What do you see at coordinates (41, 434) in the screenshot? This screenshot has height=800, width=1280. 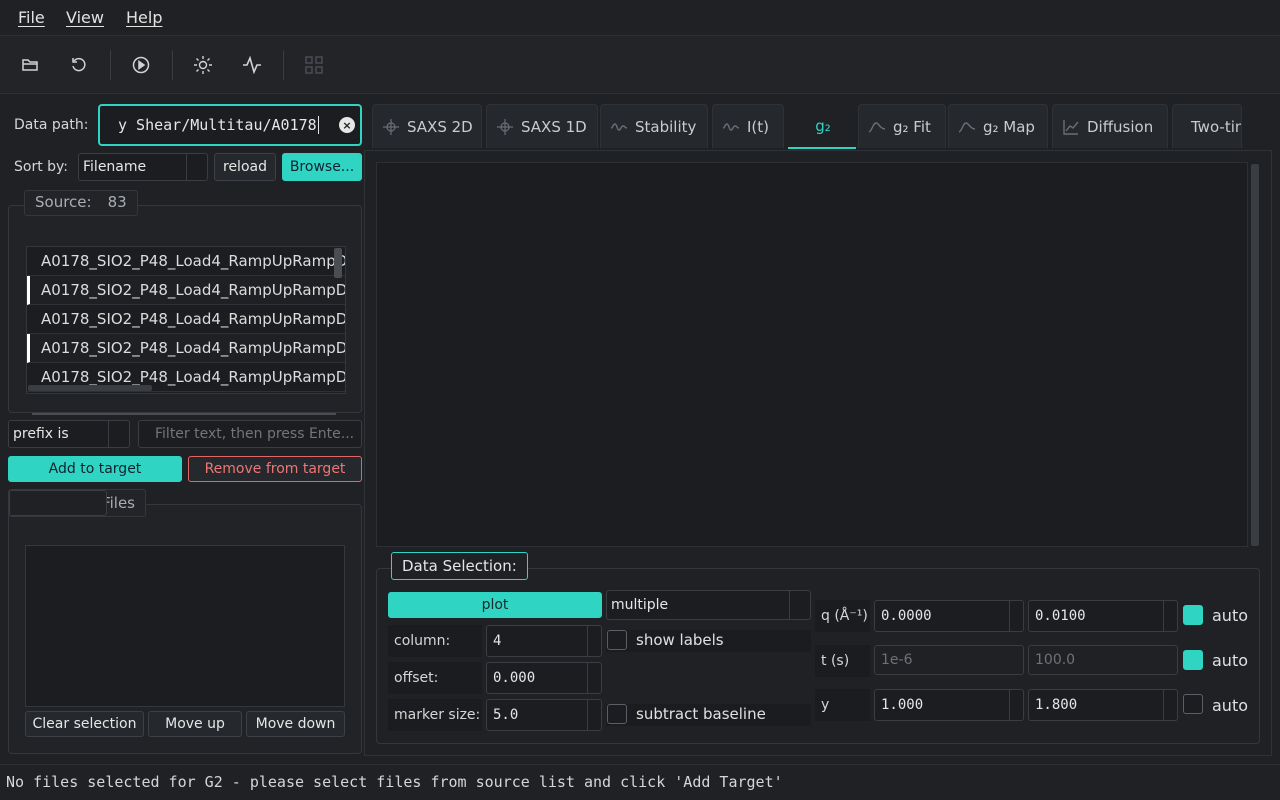 I see `filter-mode-value: prefix is` at bounding box center [41, 434].